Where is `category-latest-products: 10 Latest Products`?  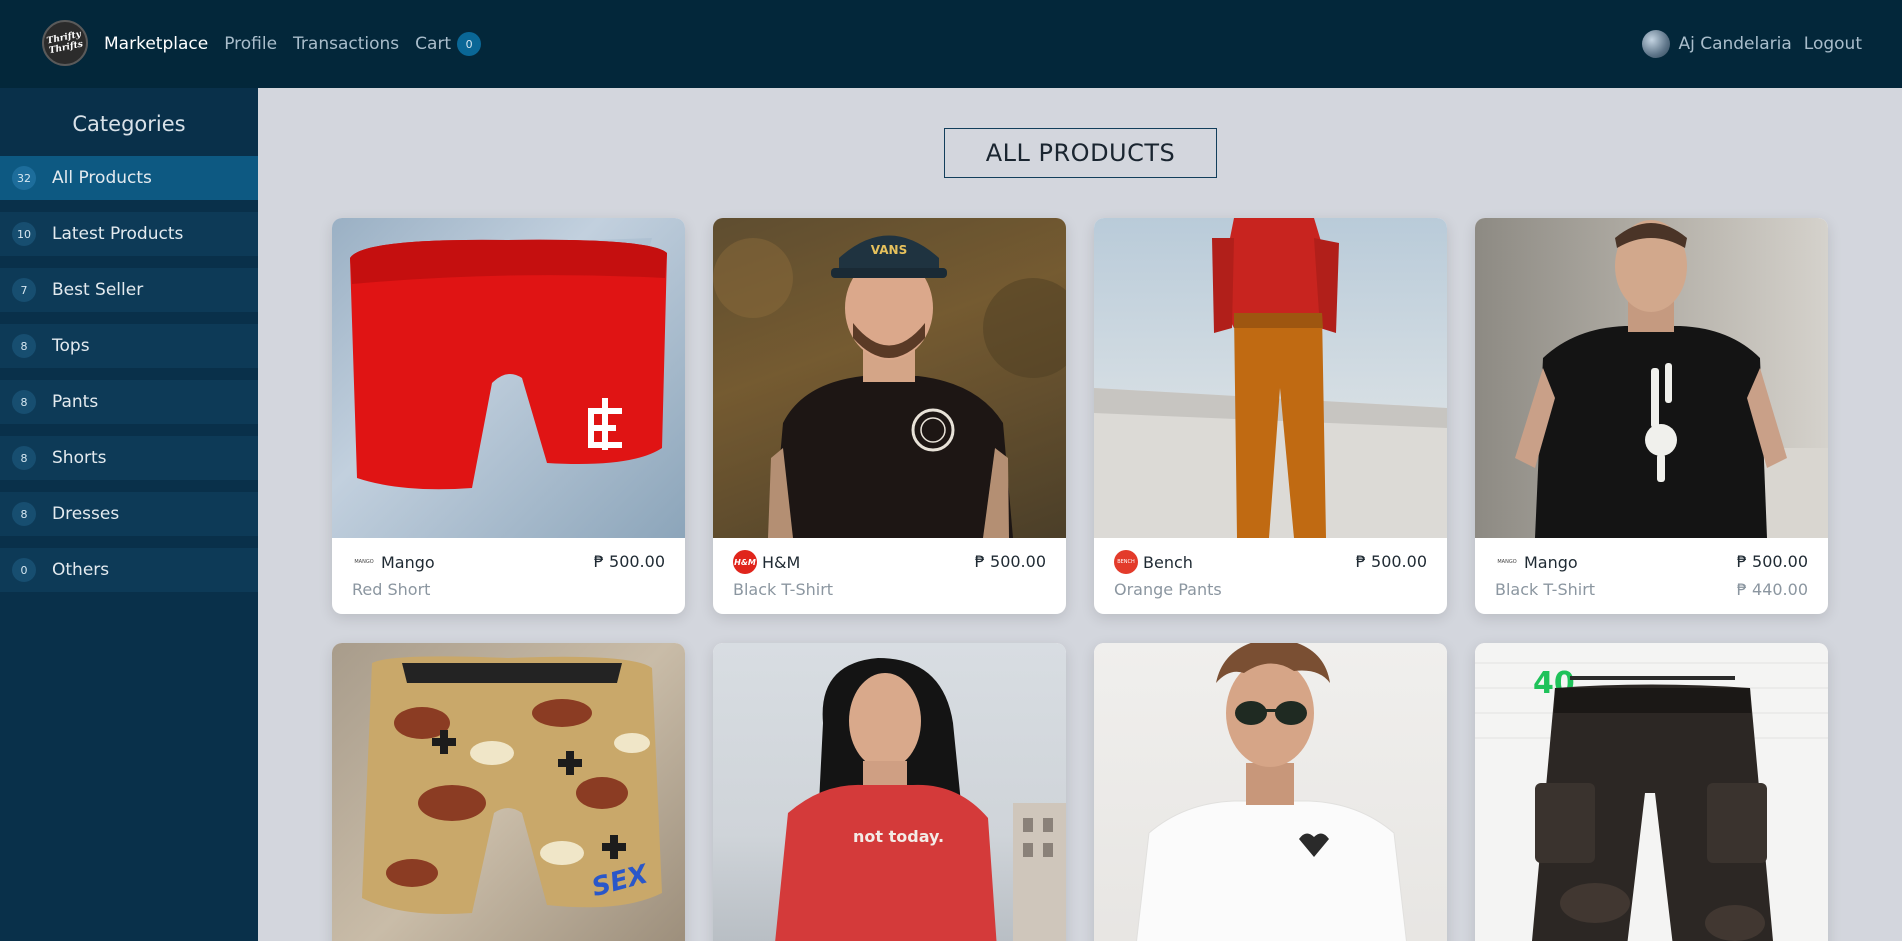 category-latest-products: 10 Latest Products is located at coordinates (129, 234).